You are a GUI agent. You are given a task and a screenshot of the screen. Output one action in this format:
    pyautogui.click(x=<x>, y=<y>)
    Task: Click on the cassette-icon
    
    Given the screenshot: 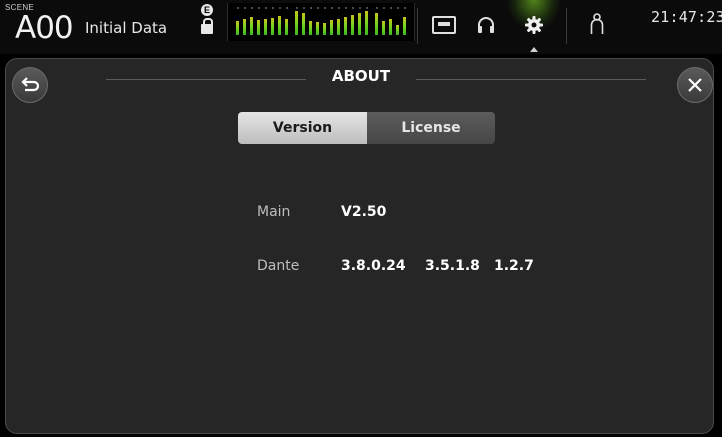 What is the action you would take?
    pyautogui.click(x=444, y=25)
    